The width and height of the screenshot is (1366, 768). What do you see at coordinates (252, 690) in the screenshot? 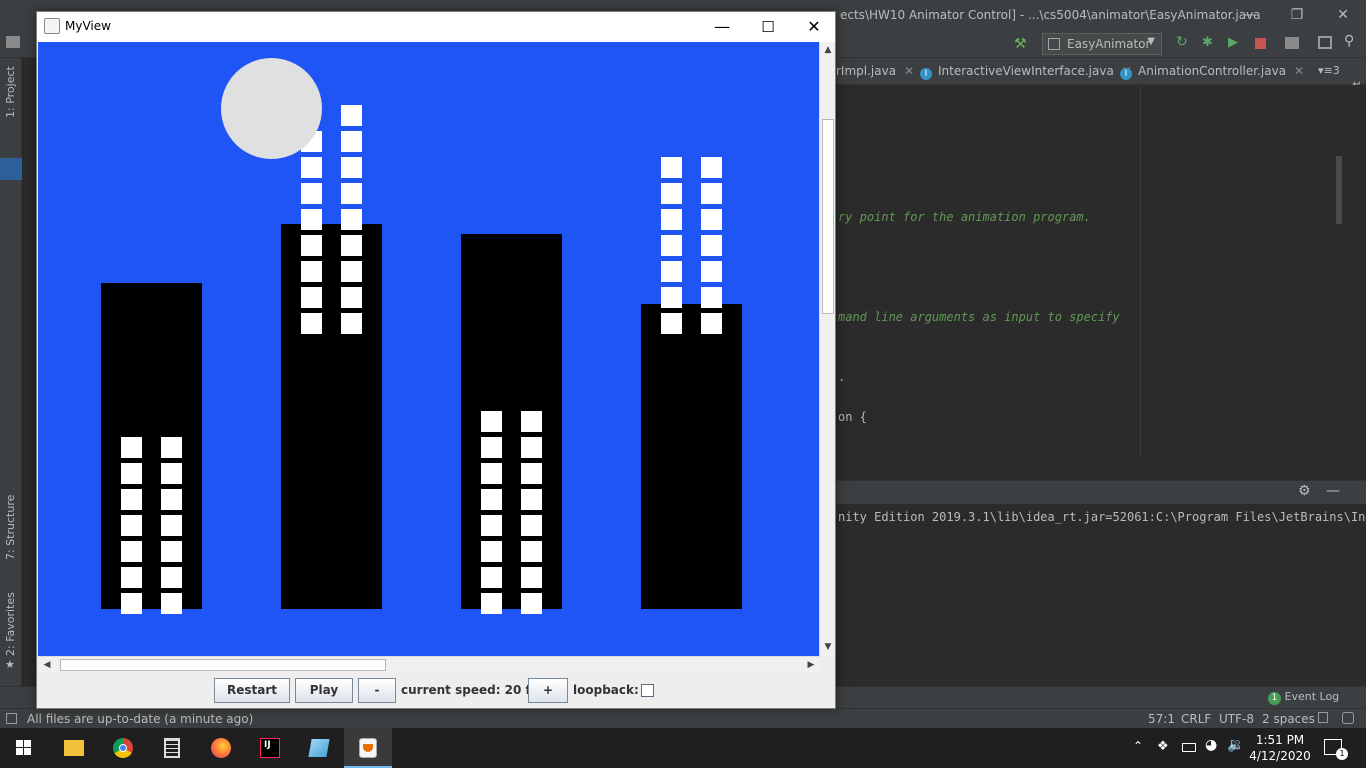
I see `restart-button: Restart` at bounding box center [252, 690].